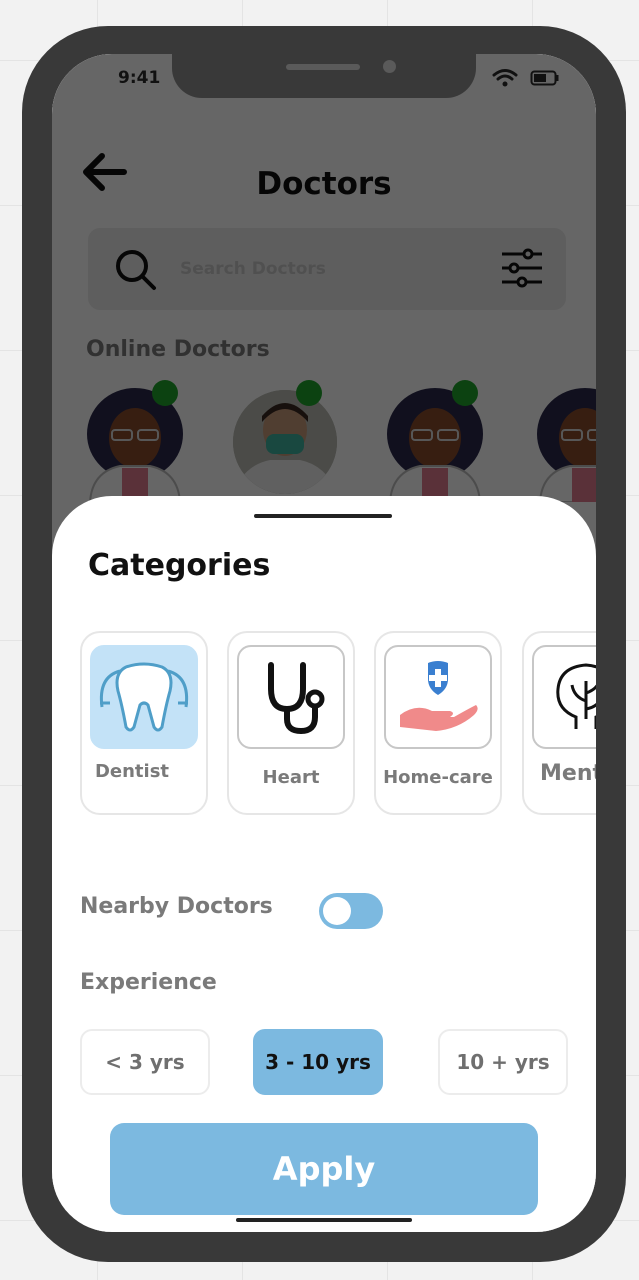 Image resolution: width=639 pixels, height=1280 pixels. Describe the element at coordinates (178, 349) in the screenshot. I see `online-doctors-title: Online Doctors` at that location.